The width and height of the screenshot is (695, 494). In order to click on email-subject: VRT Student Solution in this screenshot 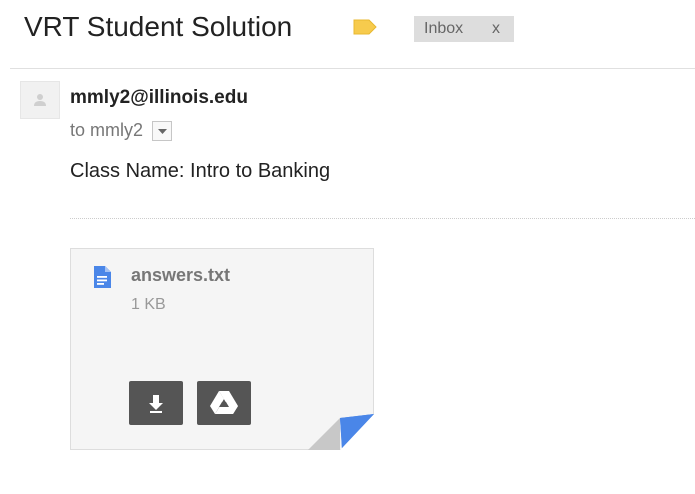, I will do `click(158, 26)`.